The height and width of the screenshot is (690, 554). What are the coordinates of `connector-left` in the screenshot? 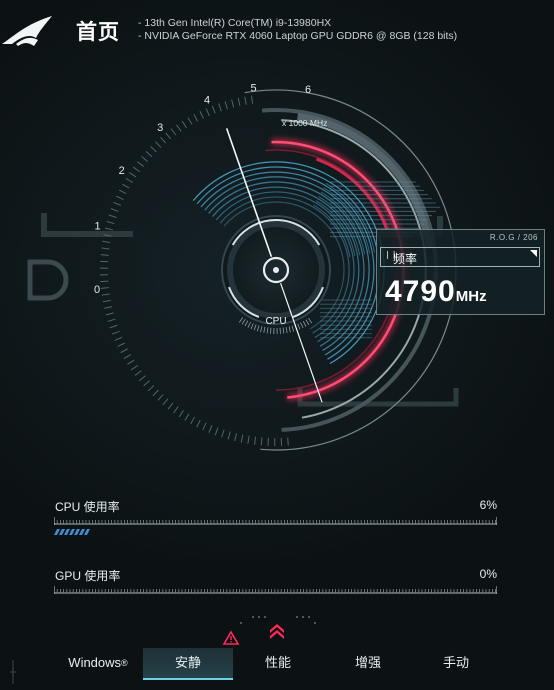 It's located at (87, 225).